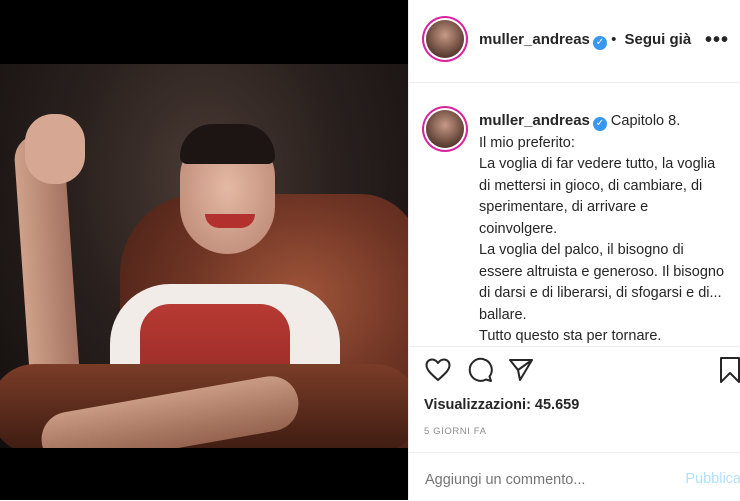 This screenshot has height=501, width=740. What do you see at coordinates (445, 129) in the screenshot?
I see `caption-avatar` at bounding box center [445, 129].